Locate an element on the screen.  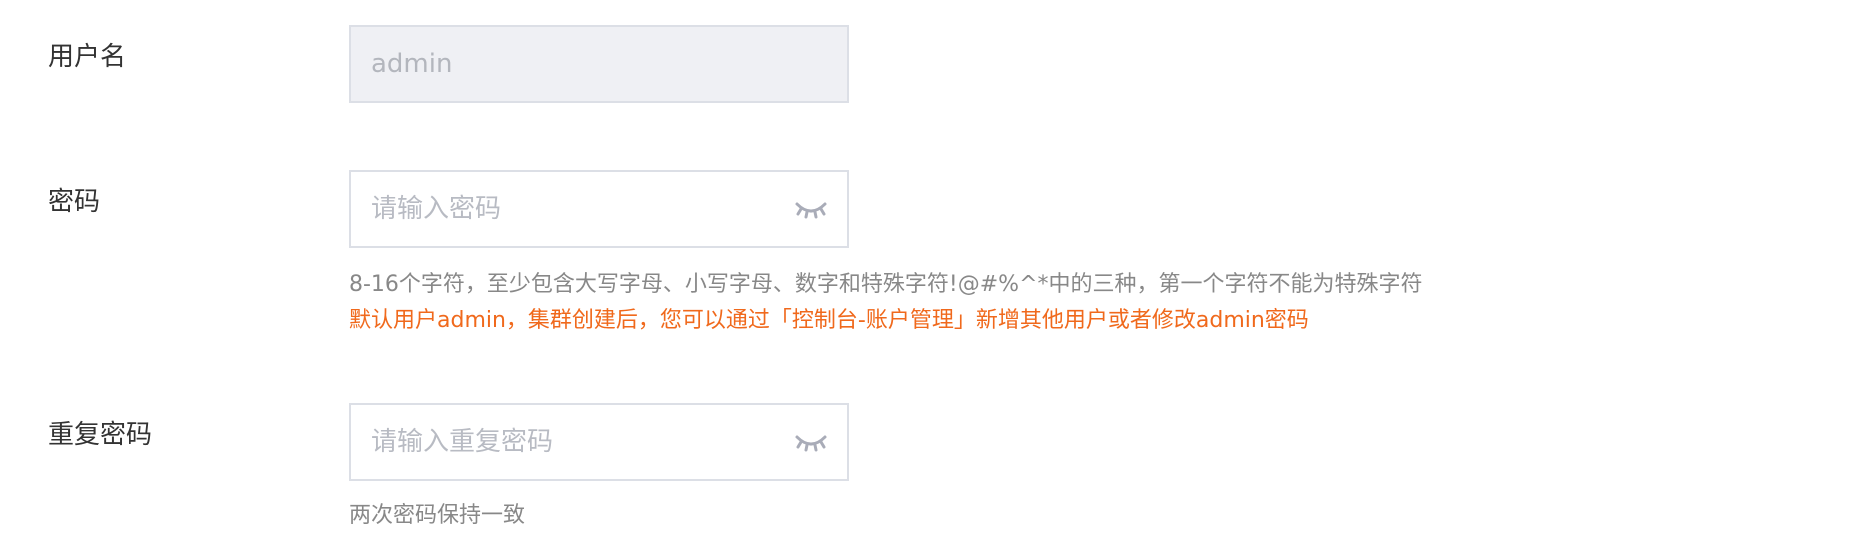
username-input is located at coordinates (599, 64).